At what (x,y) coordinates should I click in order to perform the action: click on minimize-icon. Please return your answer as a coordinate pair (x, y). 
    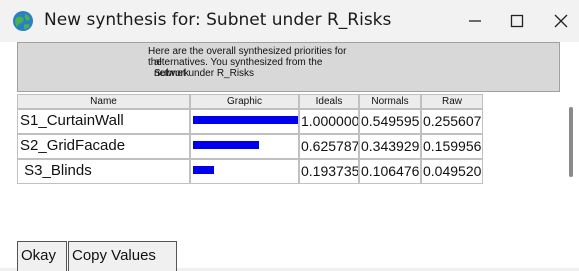
    Looking at the image, I should click on (475, 21).